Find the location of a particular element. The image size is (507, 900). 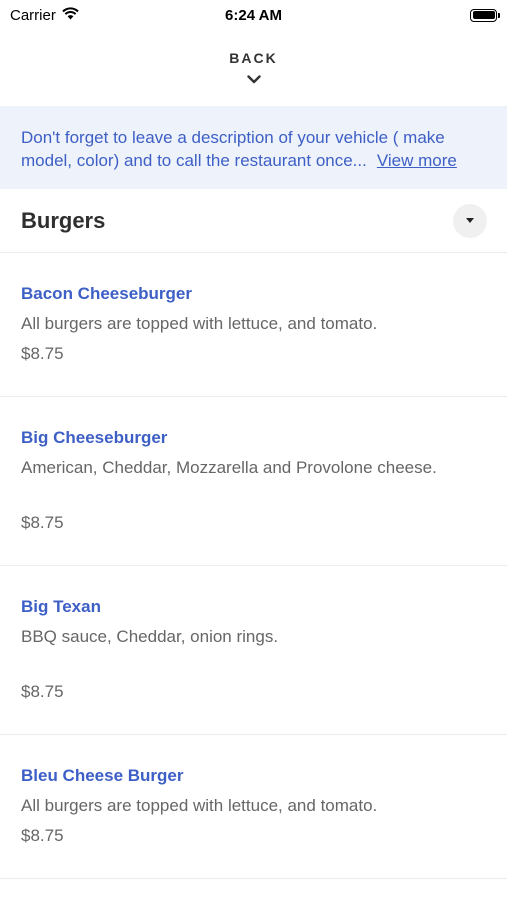

menu-item-name: Bleu Cheese Burger is located at coordinates (102, 775).